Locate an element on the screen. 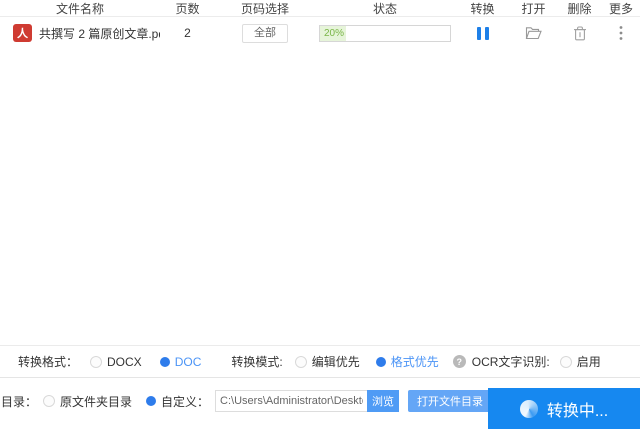 The width and height of the screenshot is (640, 429). pause-icon is located at coordinates (482, 33).